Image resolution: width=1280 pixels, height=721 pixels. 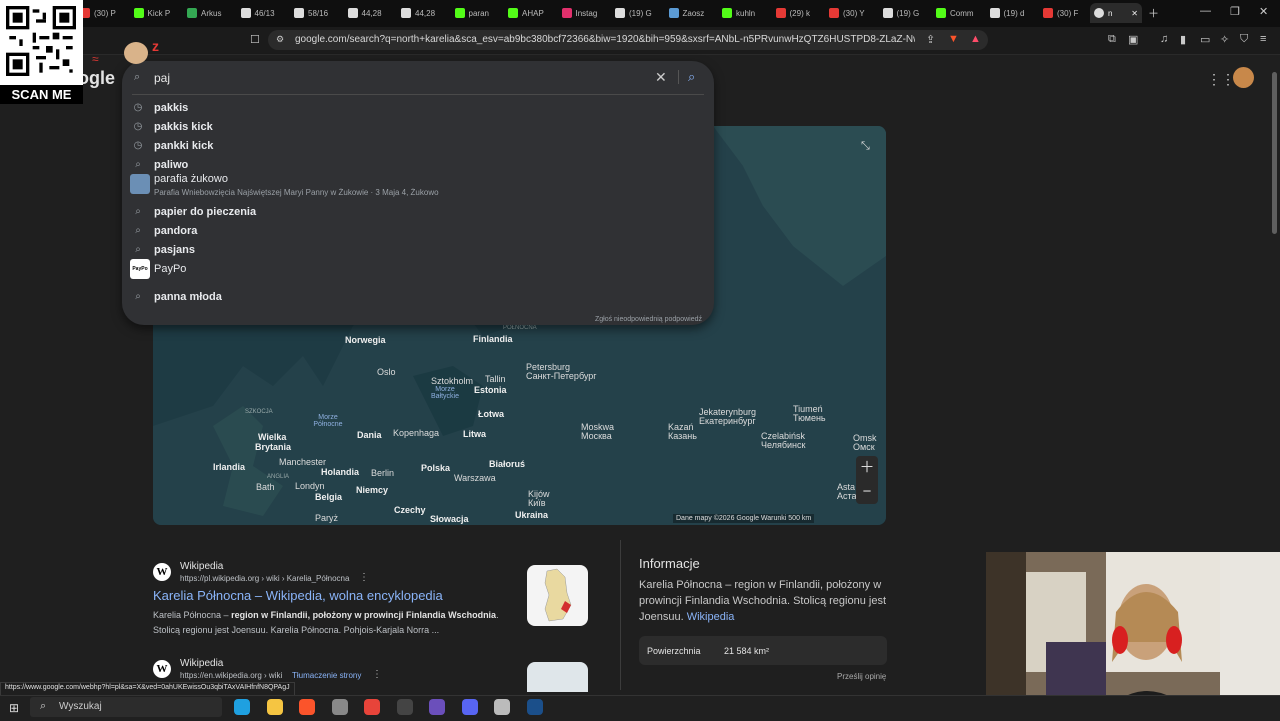 What do you see at coordinates (864, 447) in the screenshot?
I see `map-label: Омск` at bounding box center [864, 447].